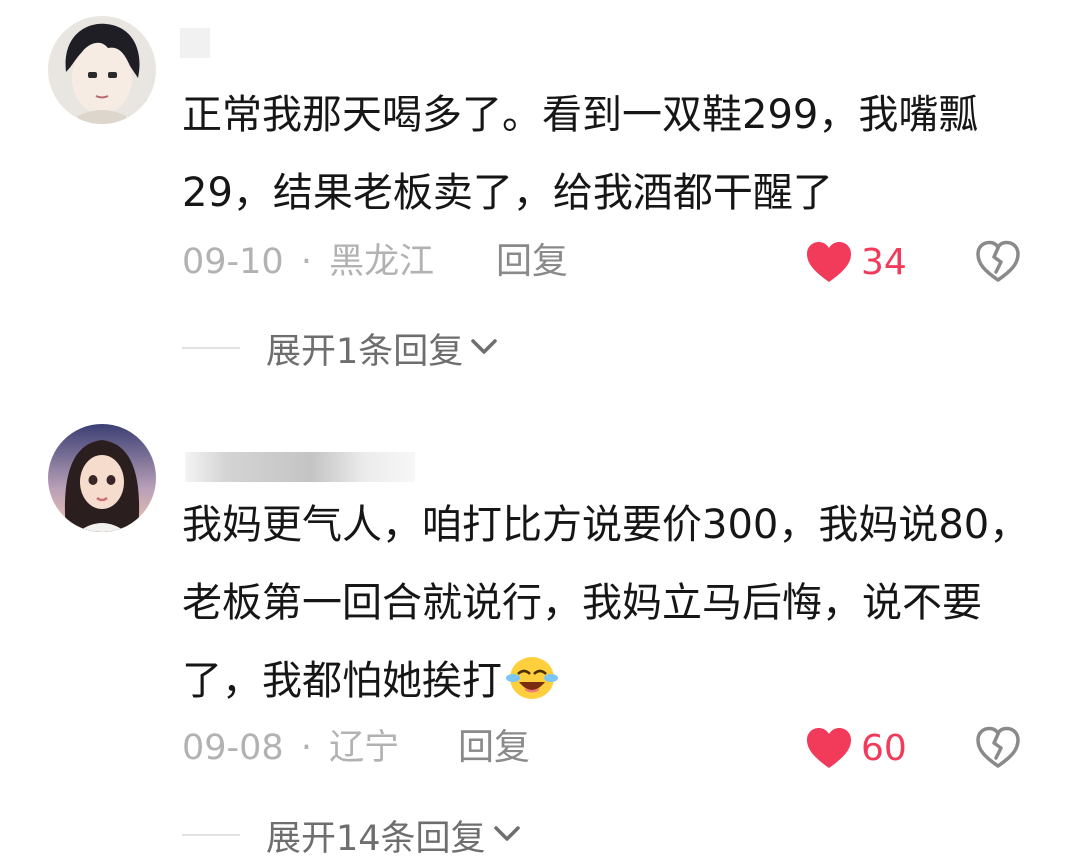  What do you see at coordinates (884, 262) in the screenshot?
I see `like-count: 34` at bounding box center [884, 262].